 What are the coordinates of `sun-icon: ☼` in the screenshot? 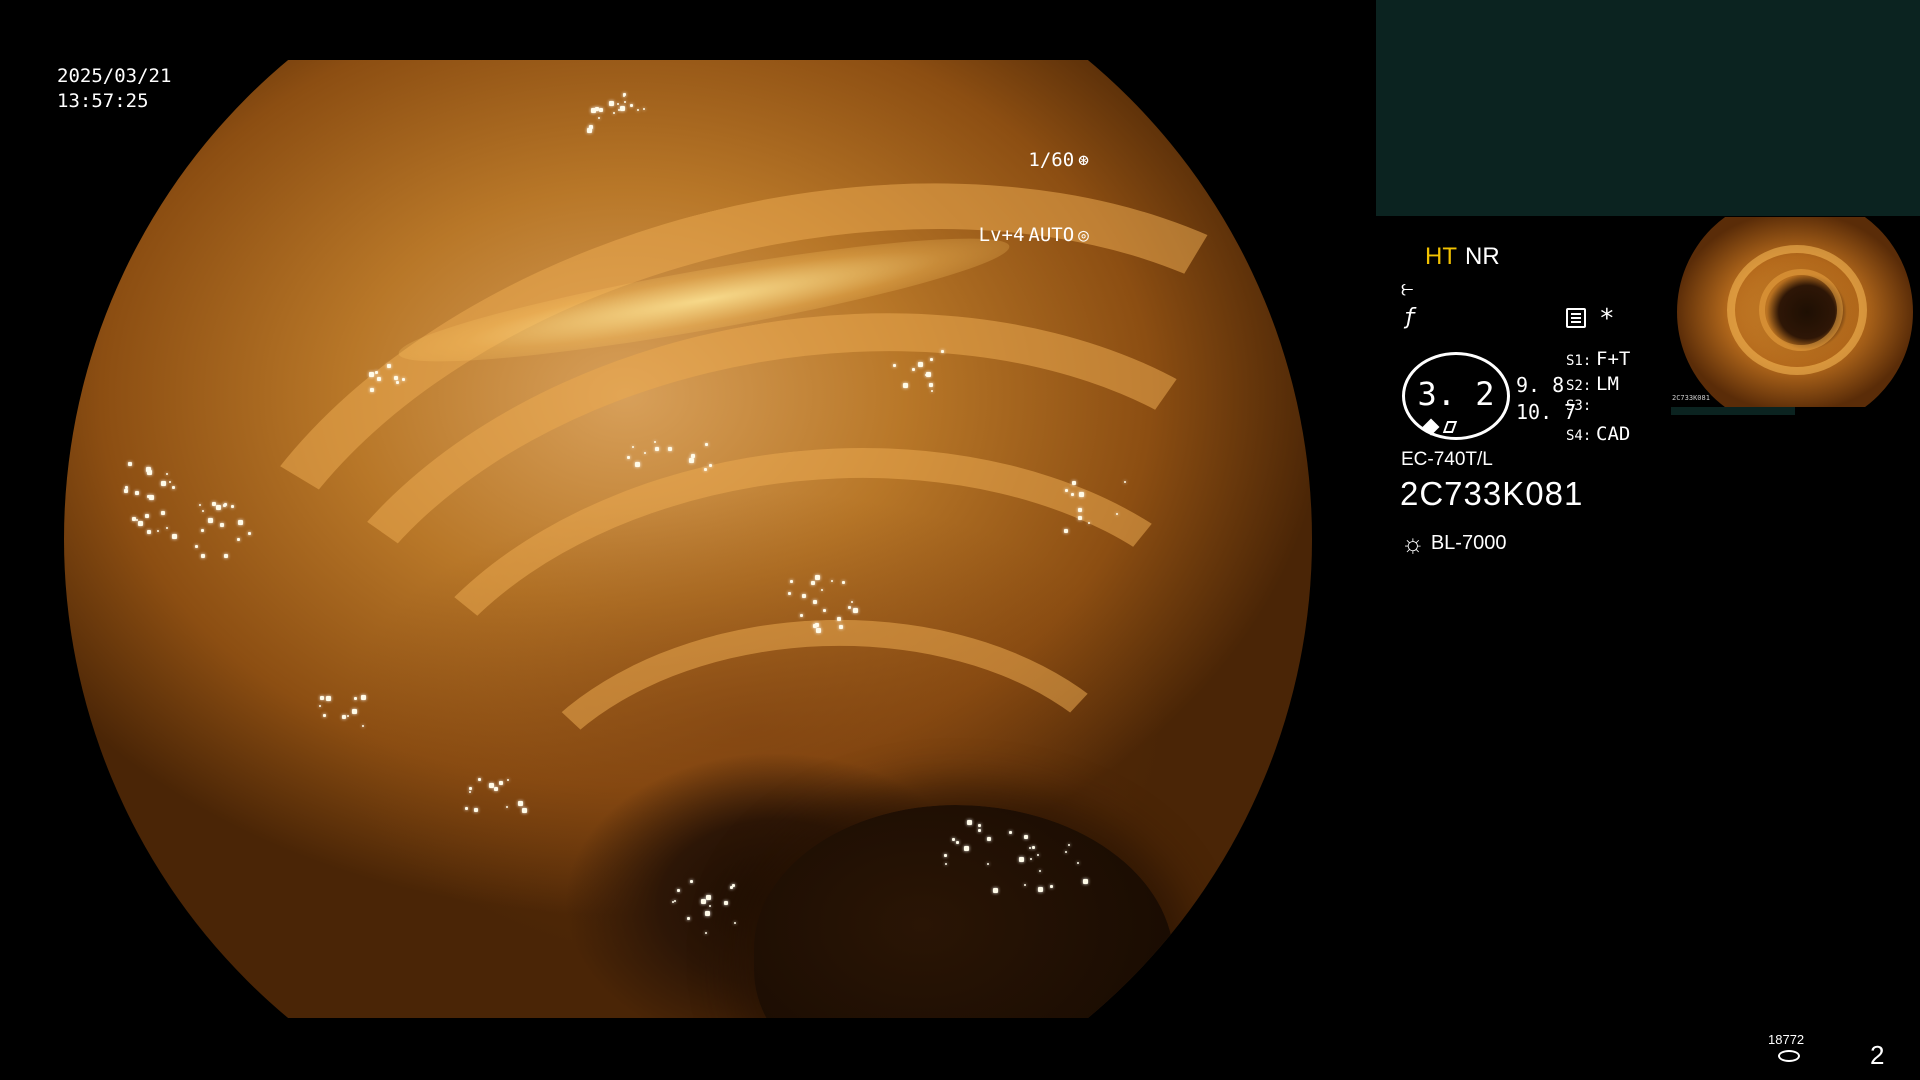 It's located at (1413, 543).